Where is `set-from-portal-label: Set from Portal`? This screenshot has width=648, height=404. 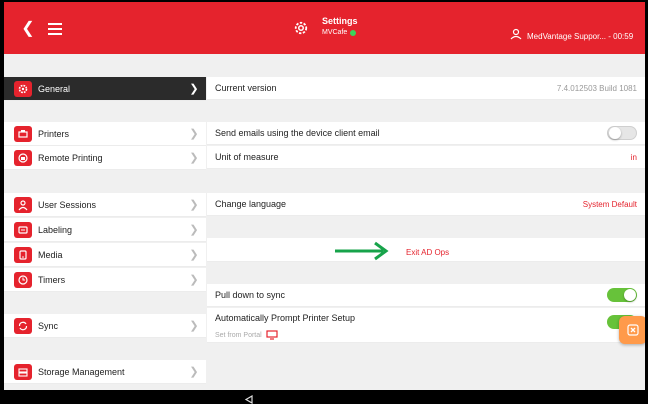 set-from-portal-label: Set from Portal is located at coordinates (238, 335).